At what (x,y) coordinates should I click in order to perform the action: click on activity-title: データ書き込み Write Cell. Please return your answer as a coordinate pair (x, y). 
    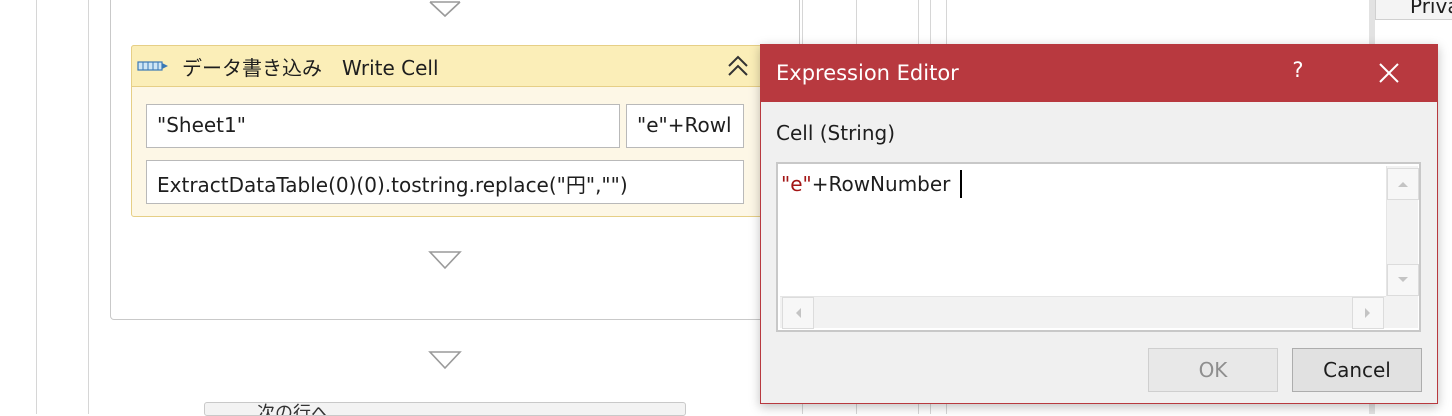
    Looking at the image, I should click on (310, 68).